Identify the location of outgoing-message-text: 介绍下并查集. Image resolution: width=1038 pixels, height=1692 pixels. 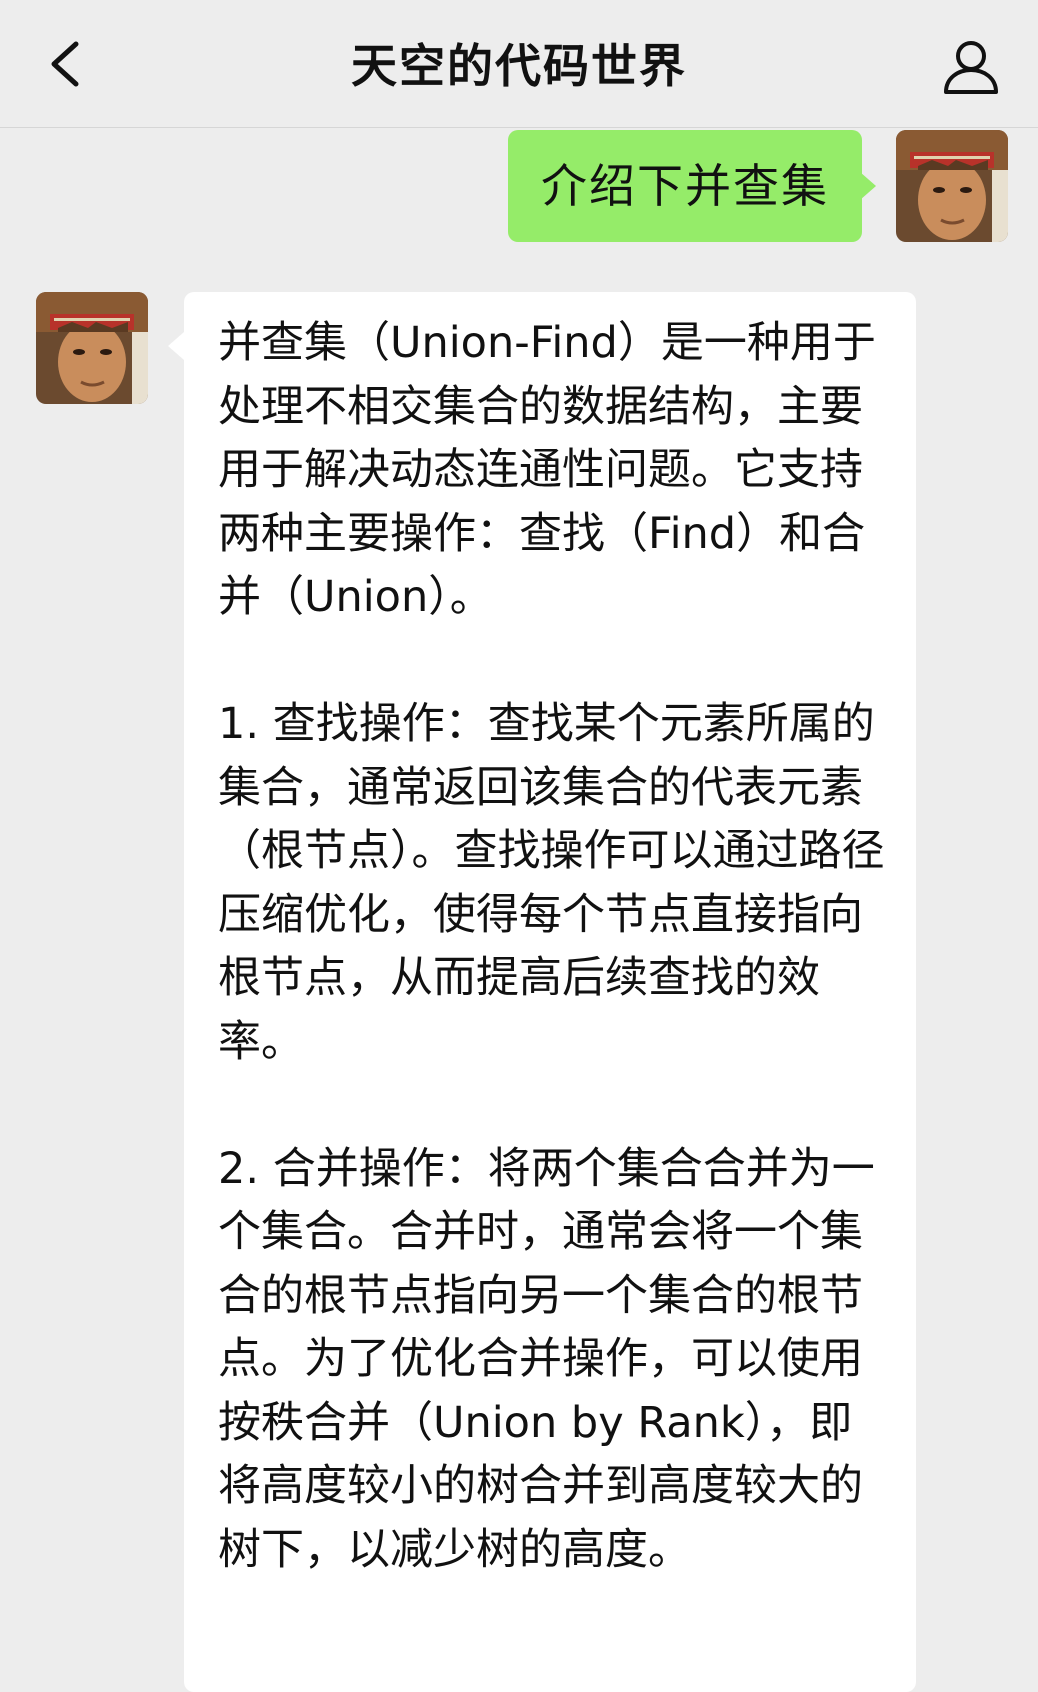
(685, 186).